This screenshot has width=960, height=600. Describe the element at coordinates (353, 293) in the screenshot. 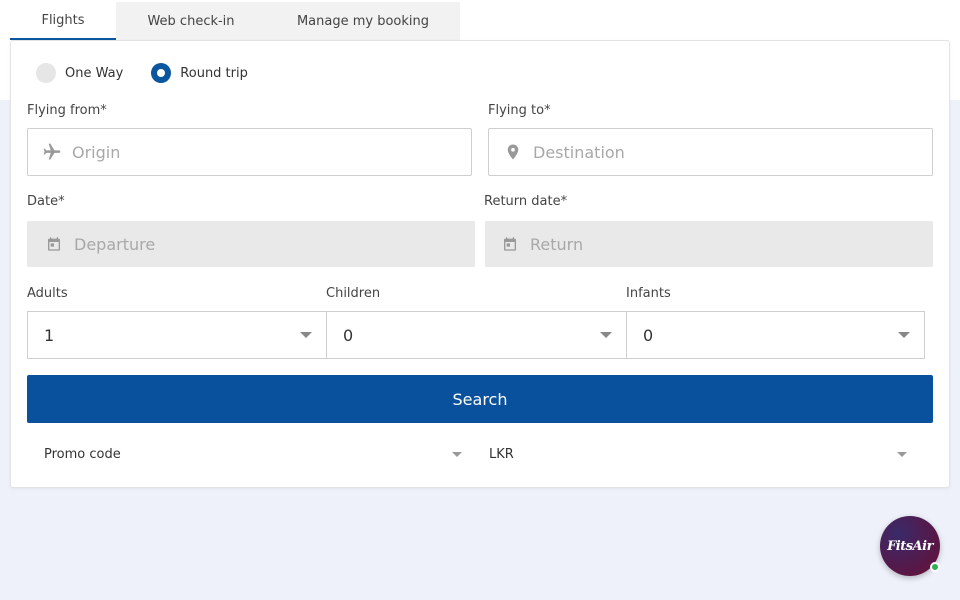

I see `children-label: Children` at that location.